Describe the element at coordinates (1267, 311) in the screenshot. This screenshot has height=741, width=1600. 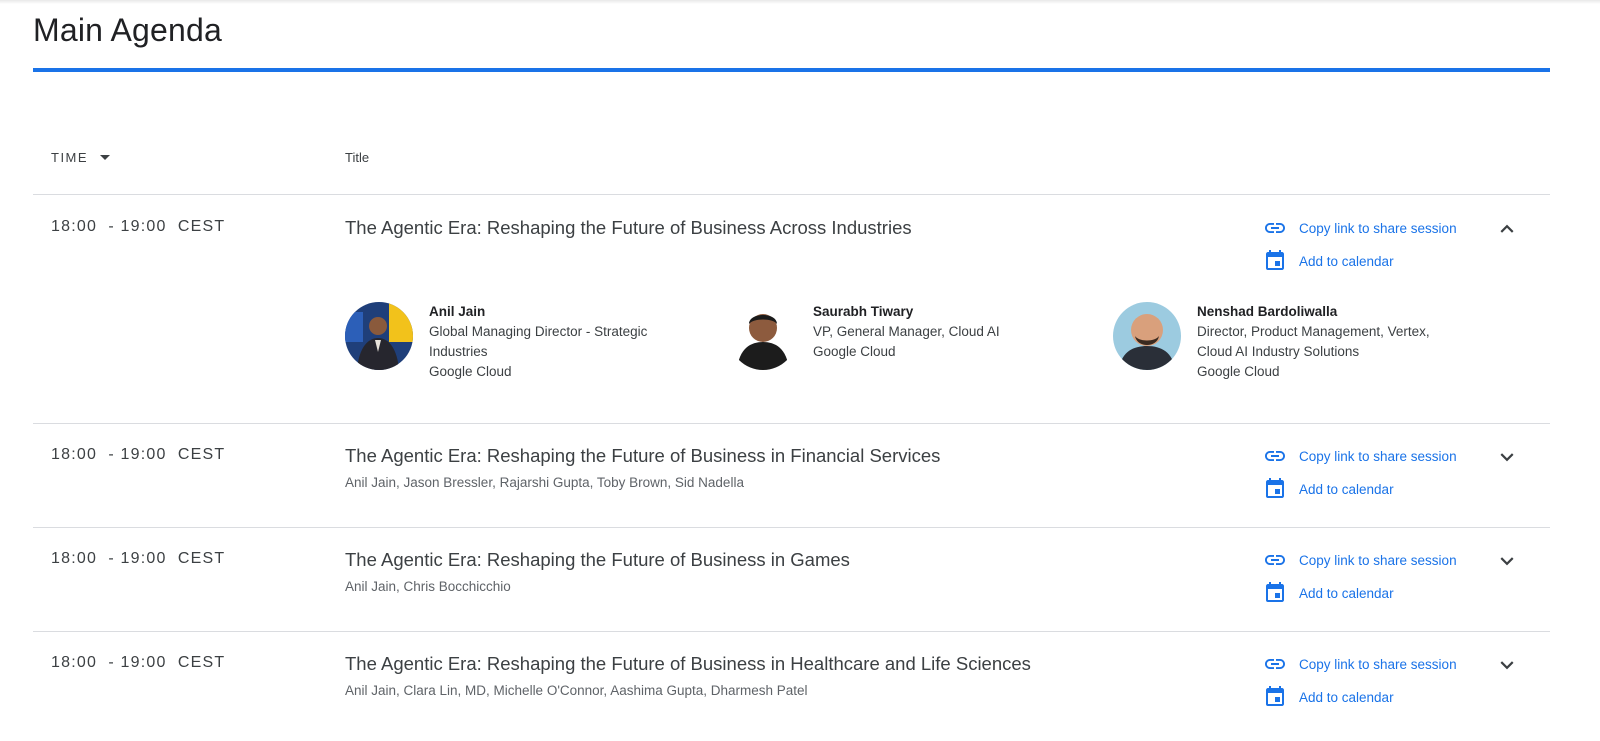
I see `speaker-name: Nenshad Bardoliwalla` at that location.